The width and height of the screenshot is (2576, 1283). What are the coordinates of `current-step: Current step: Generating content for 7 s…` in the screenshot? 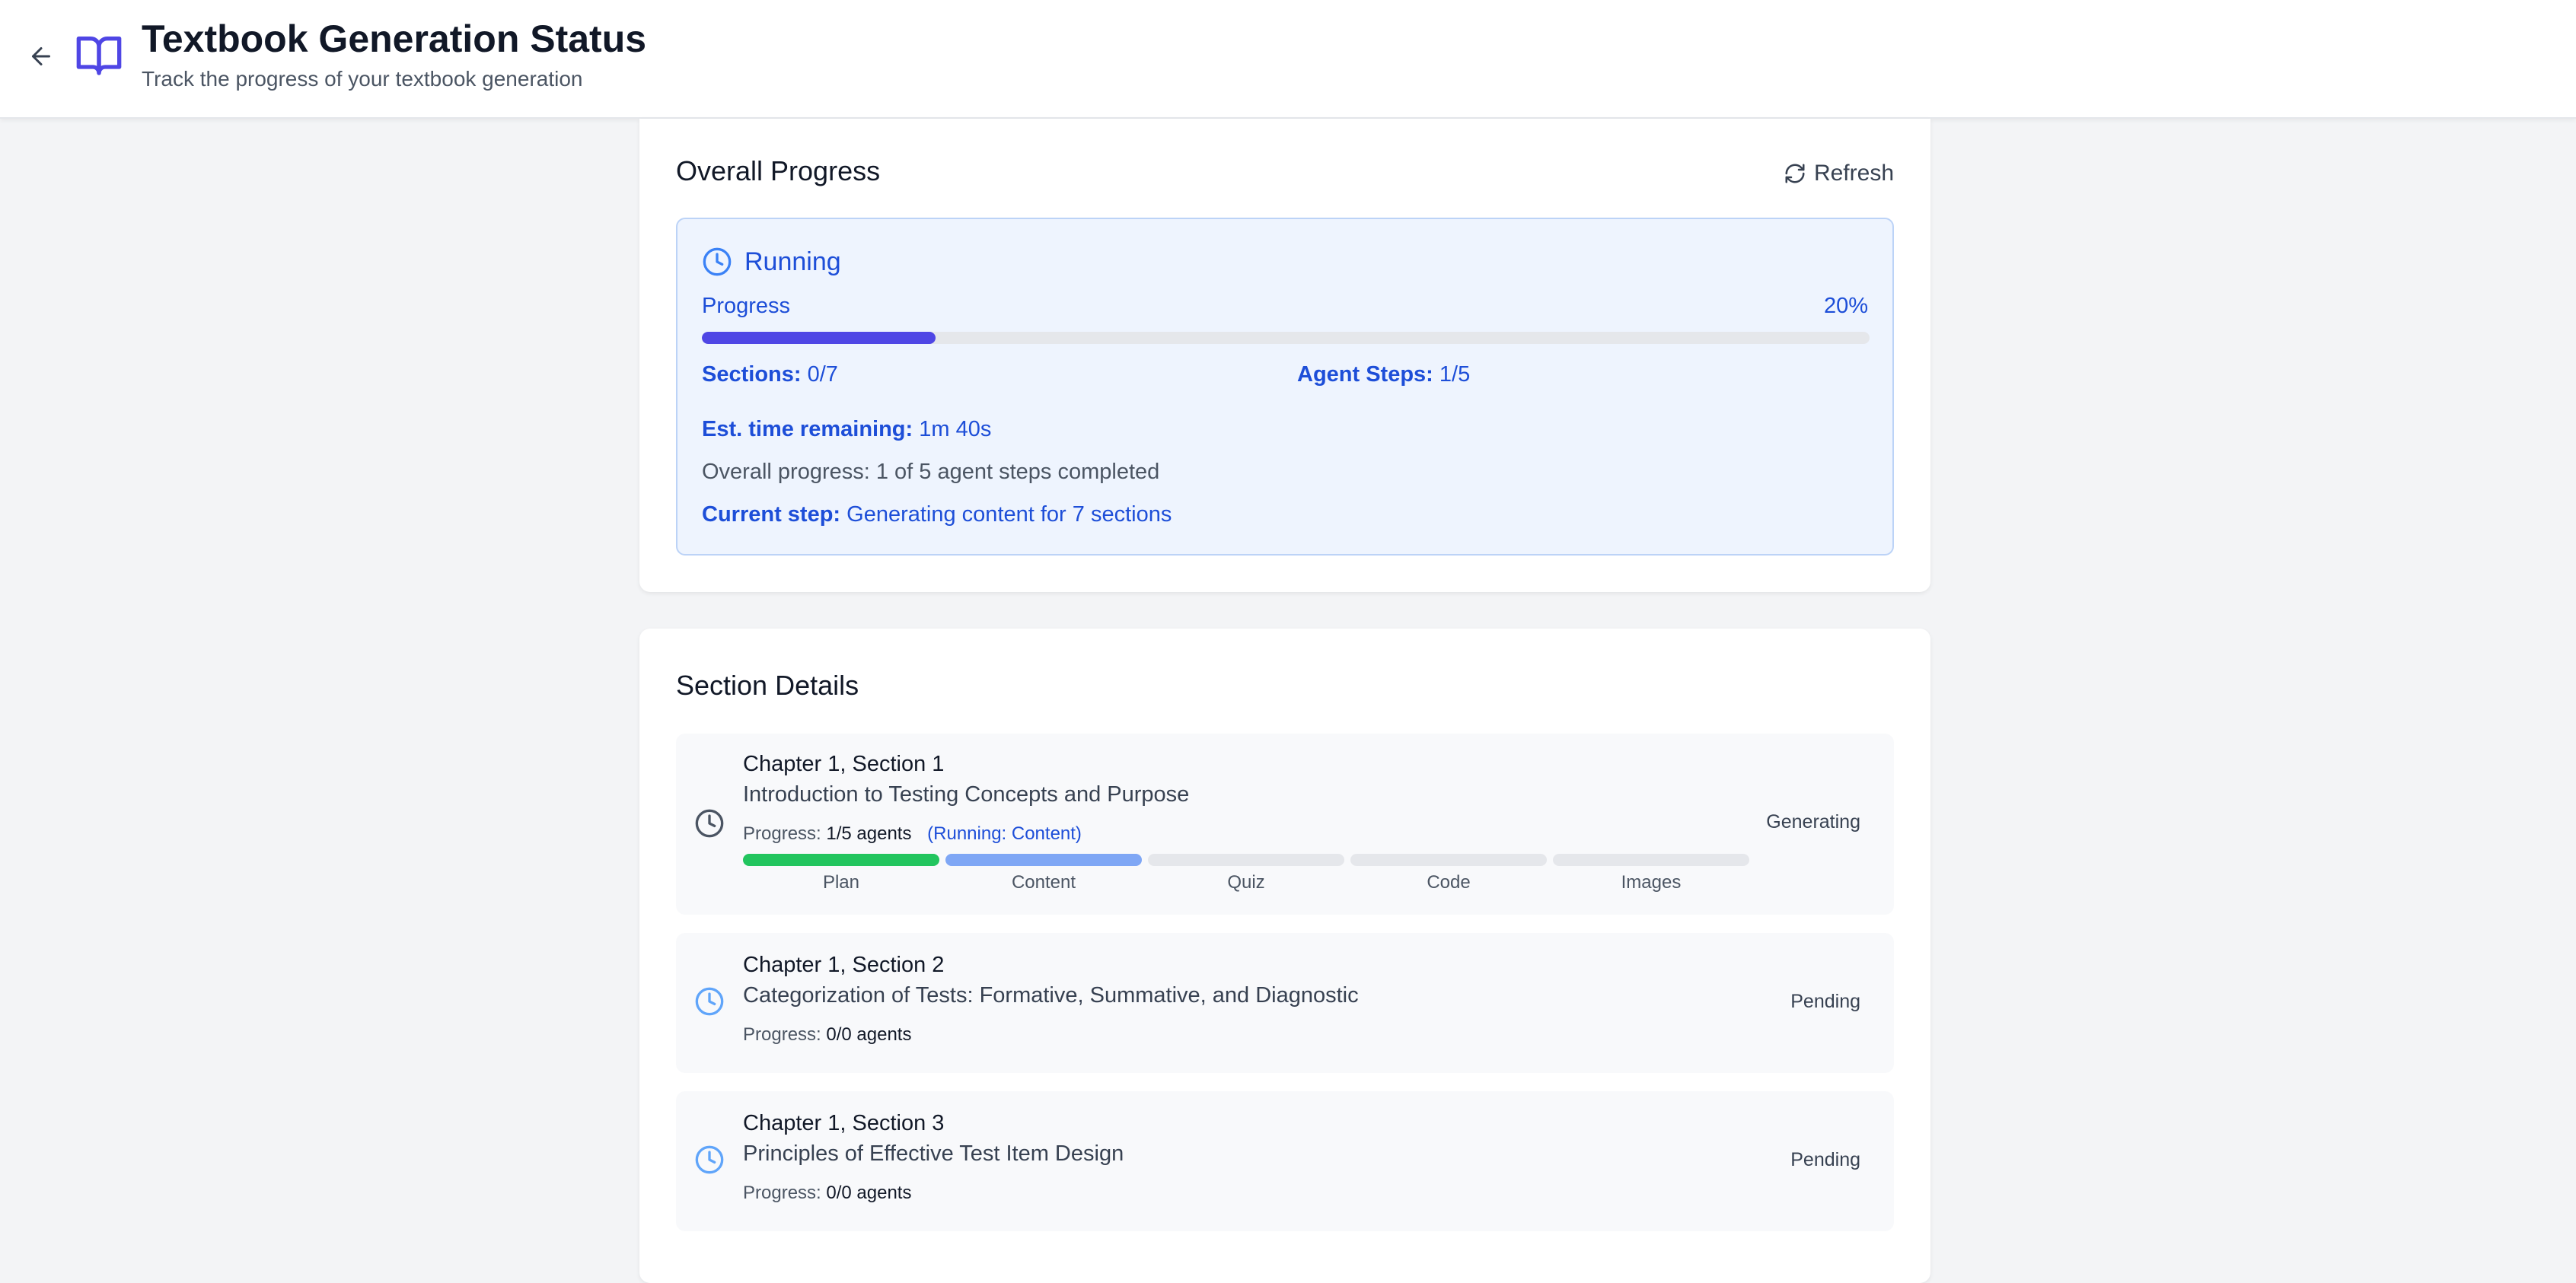 It's located at (937, 515).